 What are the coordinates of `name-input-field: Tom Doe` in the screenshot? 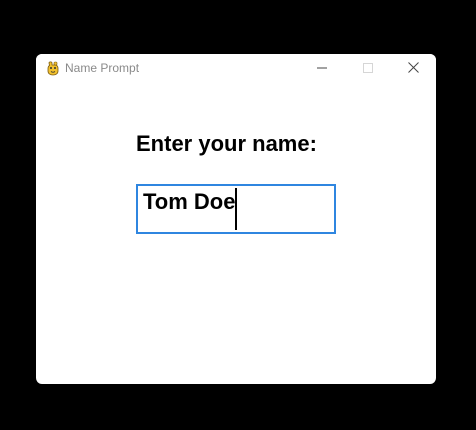 It's located at (236, 209).